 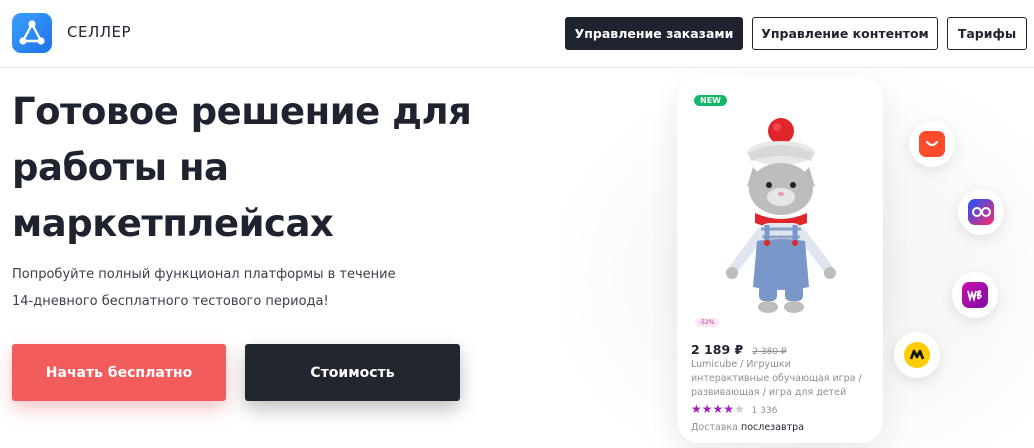 I want to click on current-price: 2 189 ₽, so click(x=717, y=349).